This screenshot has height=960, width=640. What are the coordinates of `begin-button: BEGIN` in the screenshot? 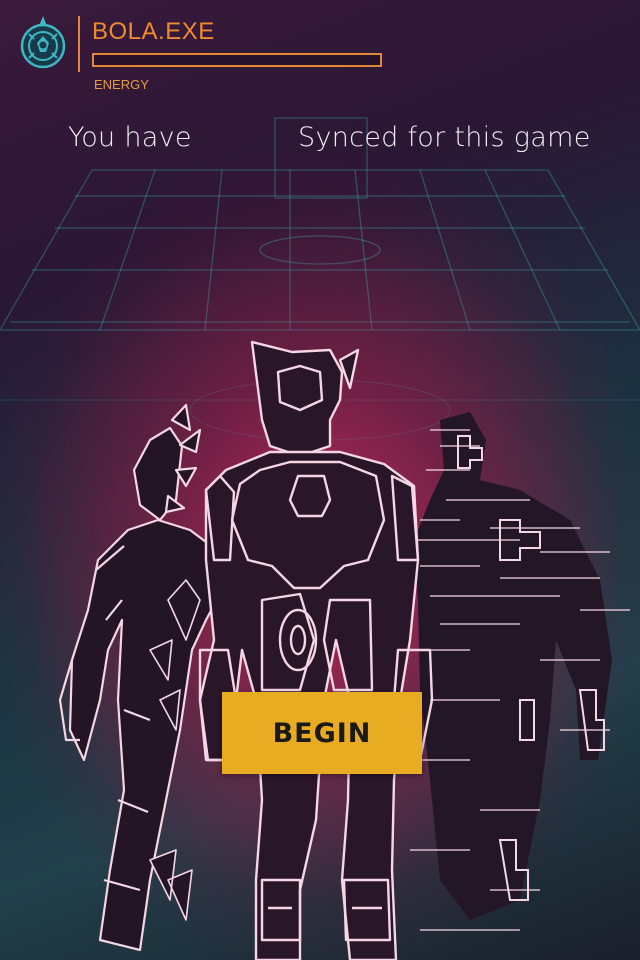 It's located at (322, 733).